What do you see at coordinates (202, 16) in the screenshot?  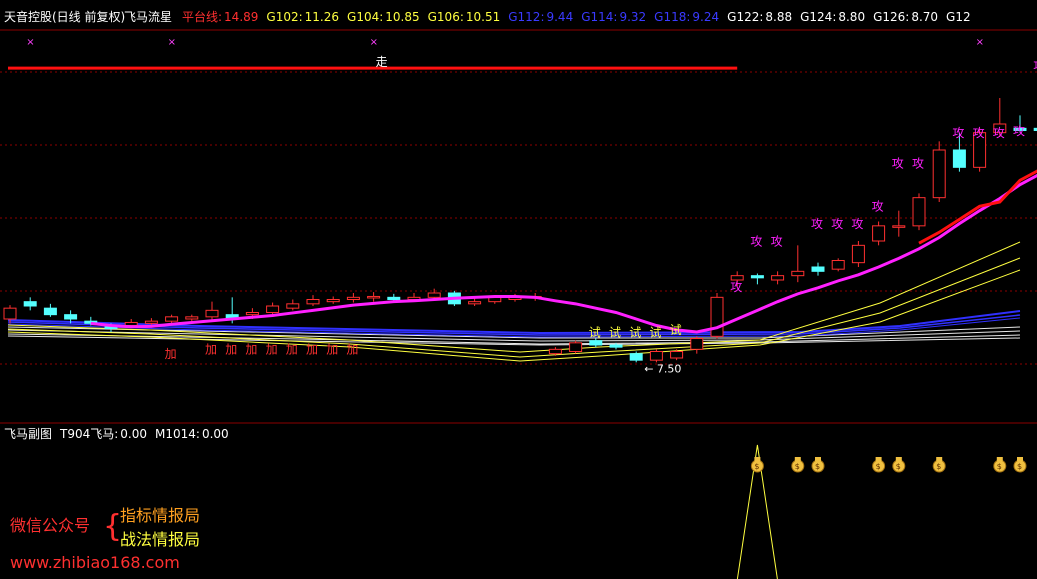 I see `header-item-label: 平台线:` at bounding box center [202, 16].